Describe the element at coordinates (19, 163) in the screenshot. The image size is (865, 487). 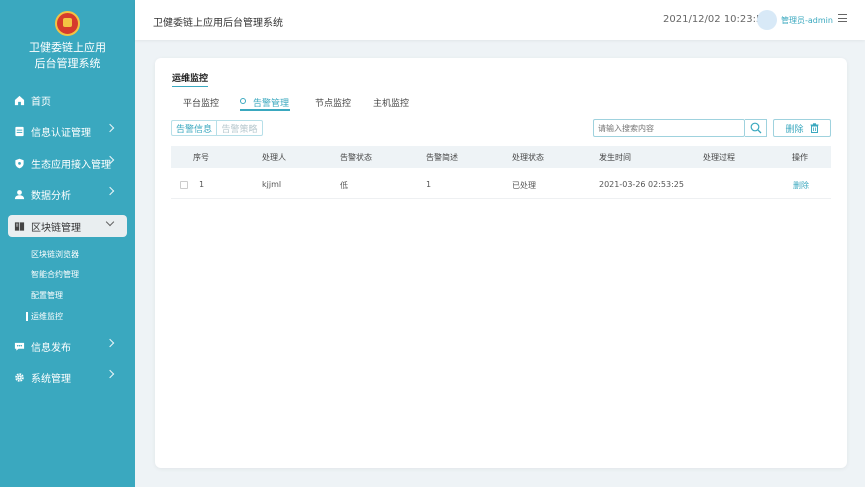
I see `shield-icon` at that location.